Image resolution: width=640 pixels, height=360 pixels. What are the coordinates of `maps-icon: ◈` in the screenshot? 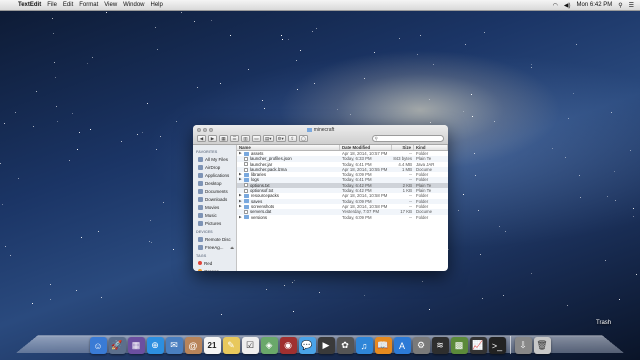 It's located at (269, 345).